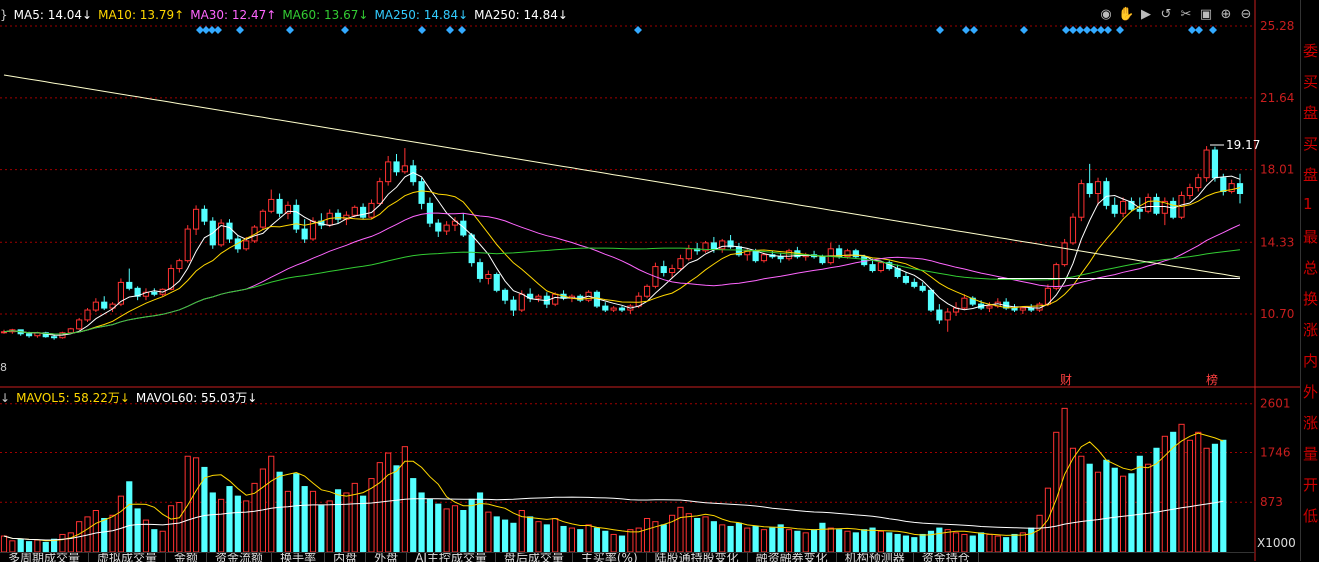  Describe the element at coordinates (1311, 485) in the screenshot. I see `quote-panel-label: 开` at that location.